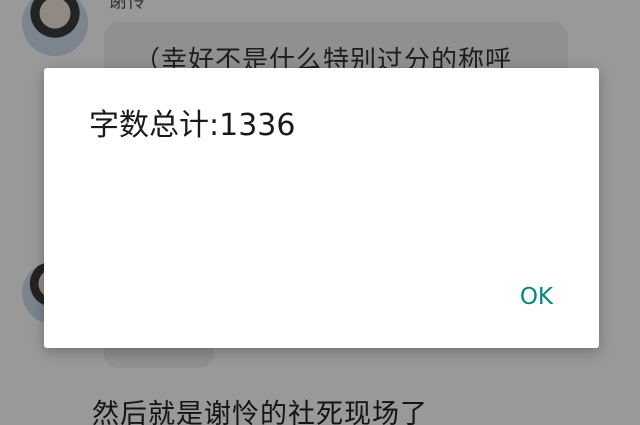  I want to click on ok-button: OK, so click(536, 297).